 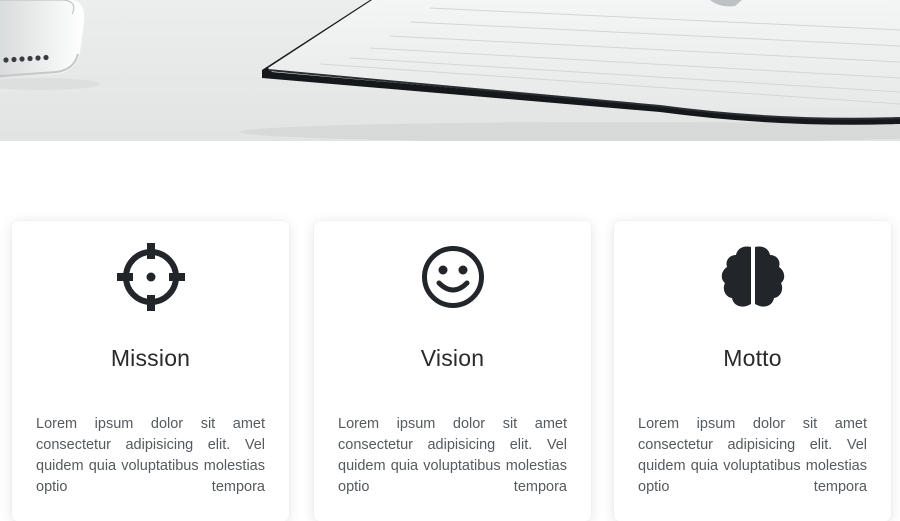 What do you see at coordinates (452, 358) in the screenshot?
I see `card-title: Vision` at bounding box center [452, 358].